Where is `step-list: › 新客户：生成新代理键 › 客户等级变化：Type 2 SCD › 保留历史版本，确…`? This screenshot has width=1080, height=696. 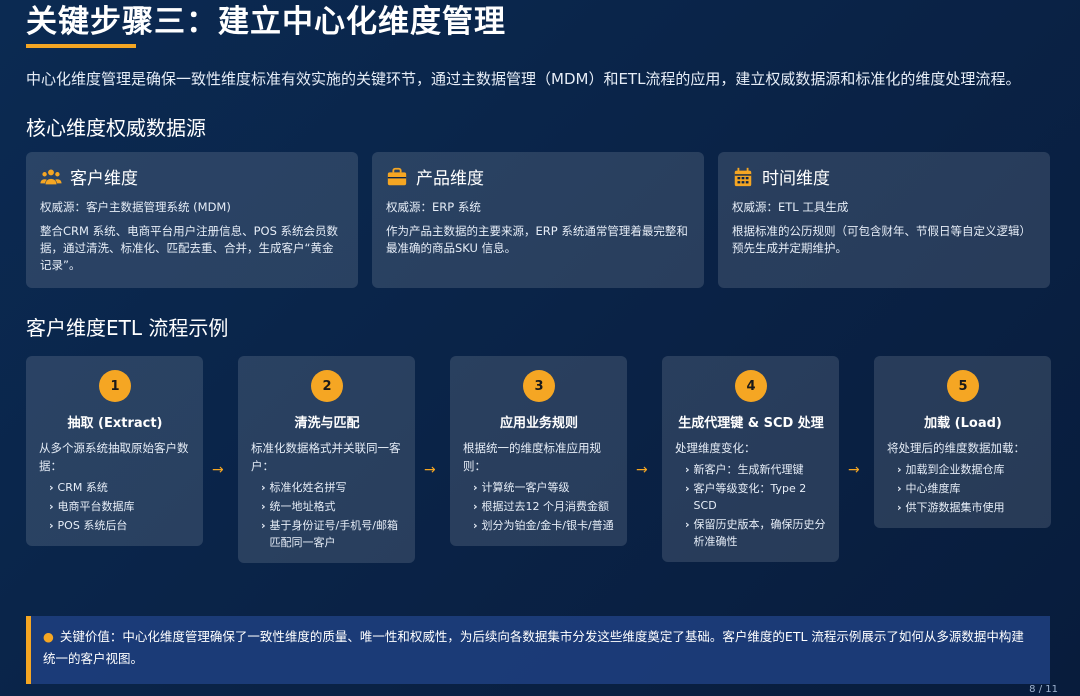 step-list: › 新客户：生成新代理键 › 客户等级变化：Type 2 SCD › 保留历史版本，确… is located at coordinates (751, 505).